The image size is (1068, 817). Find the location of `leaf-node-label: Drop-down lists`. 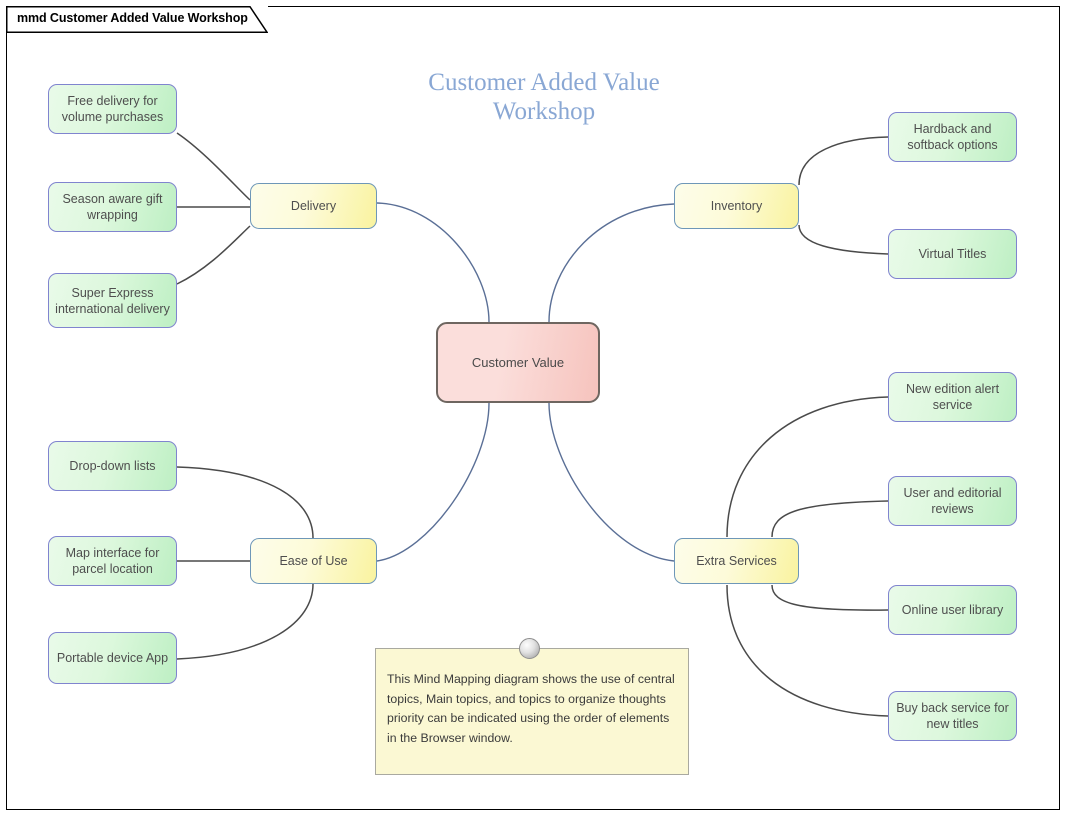

leaf-node-label: Drop-down lists is located at coordinates (112, 466).